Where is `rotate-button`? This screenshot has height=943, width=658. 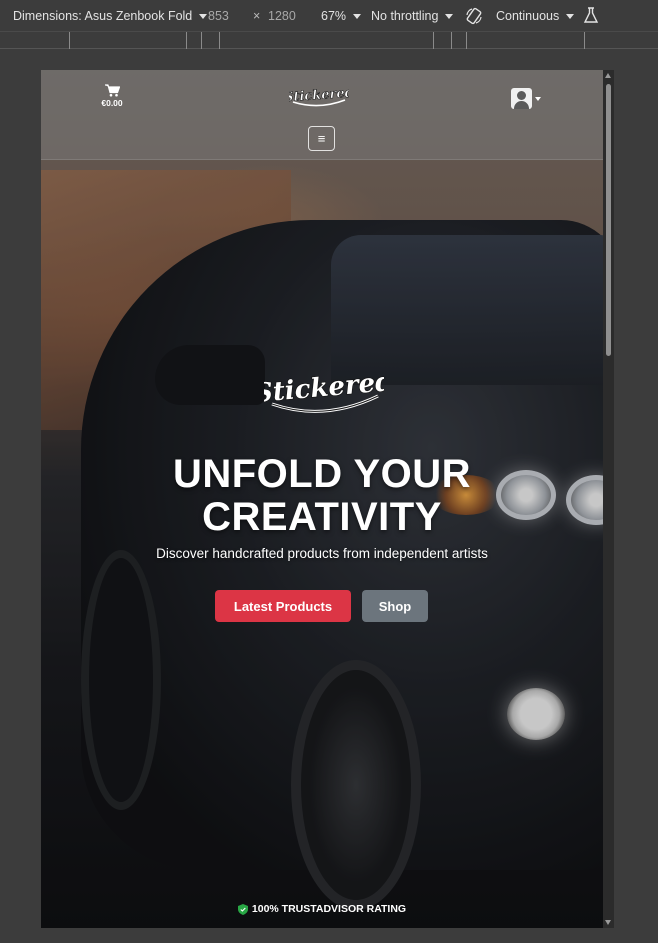 rotate-button is located at coordinates (474, 16).